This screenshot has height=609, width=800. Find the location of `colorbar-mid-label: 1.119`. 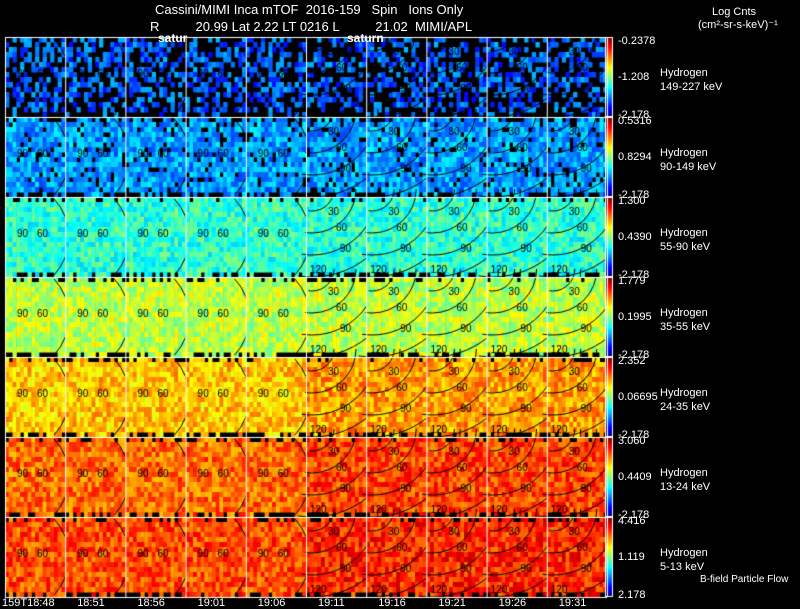

colorbar-mid-label: 1.119 is located at coordinates (631, 557).